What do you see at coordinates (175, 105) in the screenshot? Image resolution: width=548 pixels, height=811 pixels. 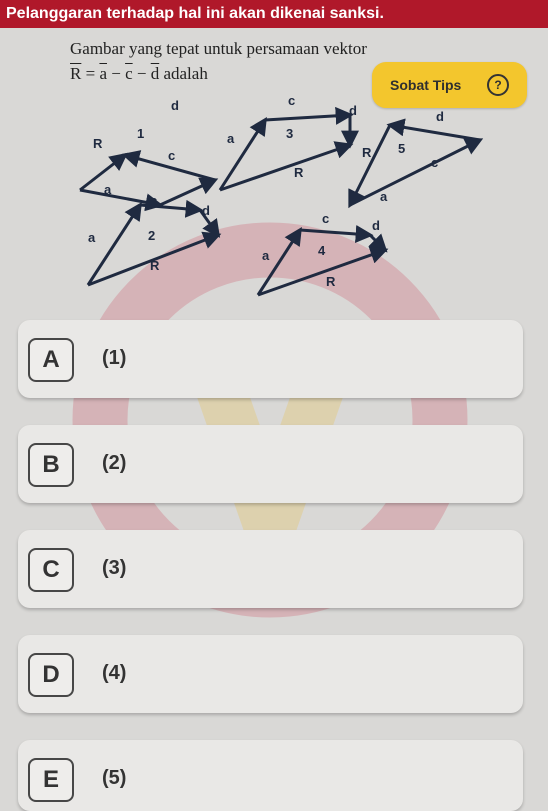 I see `figure-1-label-d: d` at bounding box center [175, 105].